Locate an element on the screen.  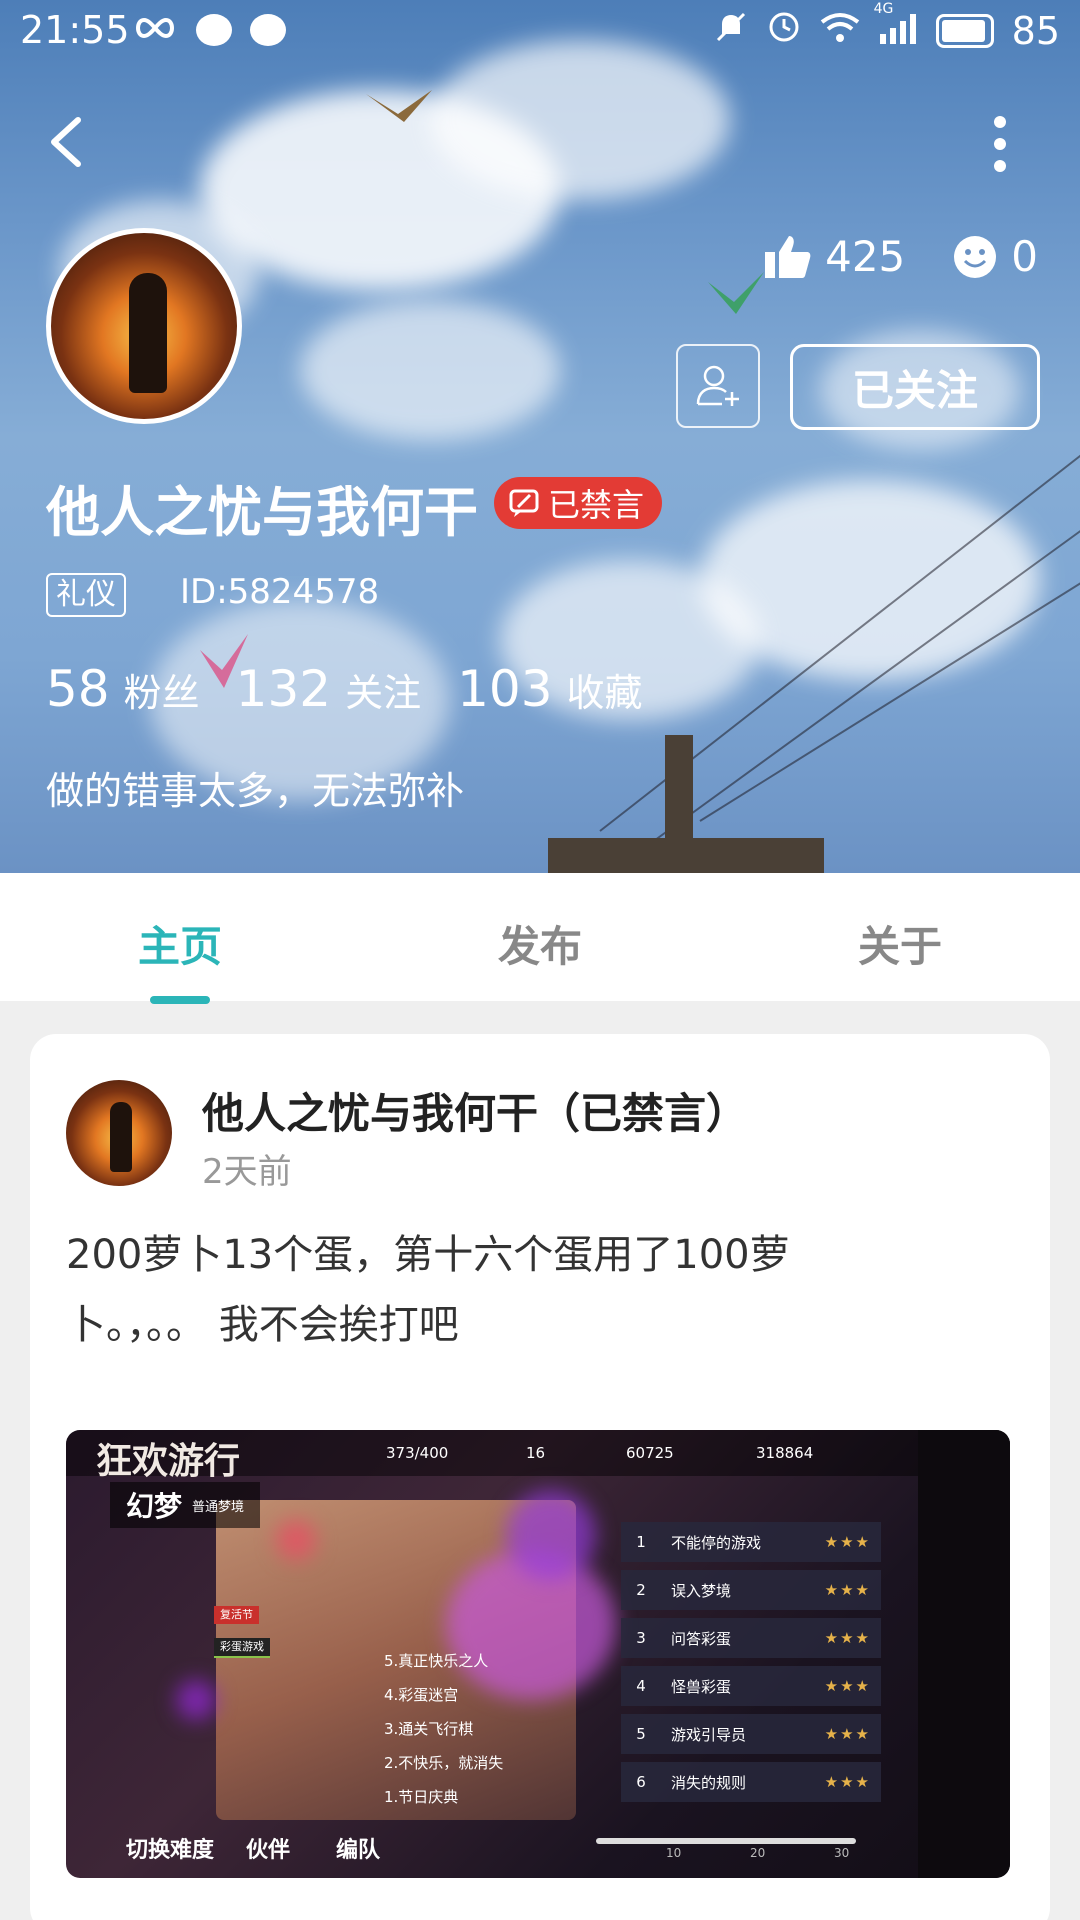
banned-label: 已禁言 is located at coordinates (596, 505).